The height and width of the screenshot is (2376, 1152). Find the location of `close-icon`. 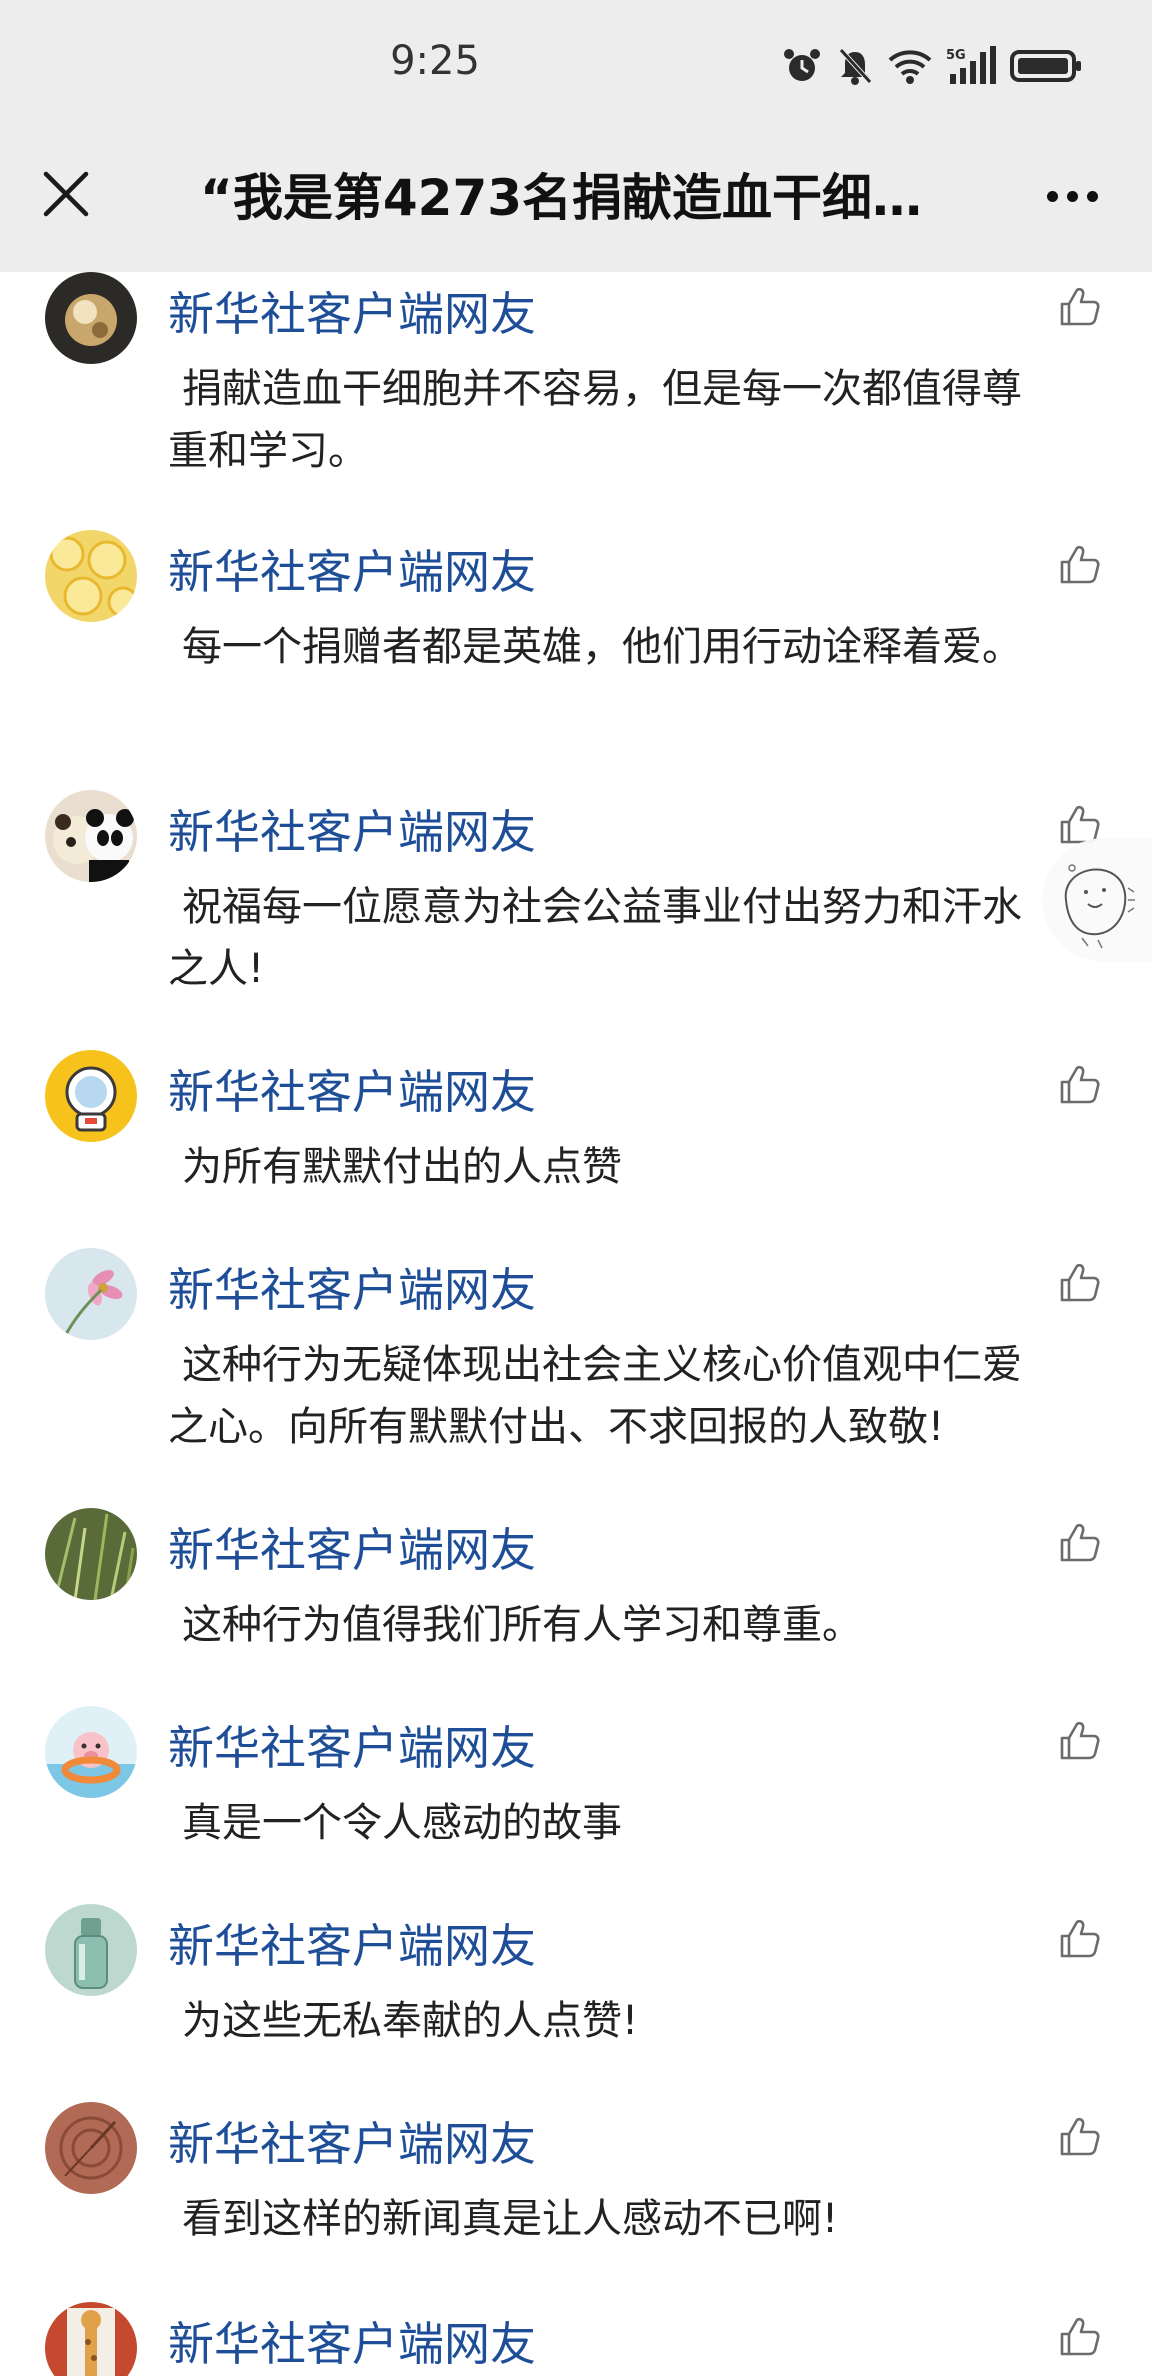

close-icon is located at coordinates (66, 194).